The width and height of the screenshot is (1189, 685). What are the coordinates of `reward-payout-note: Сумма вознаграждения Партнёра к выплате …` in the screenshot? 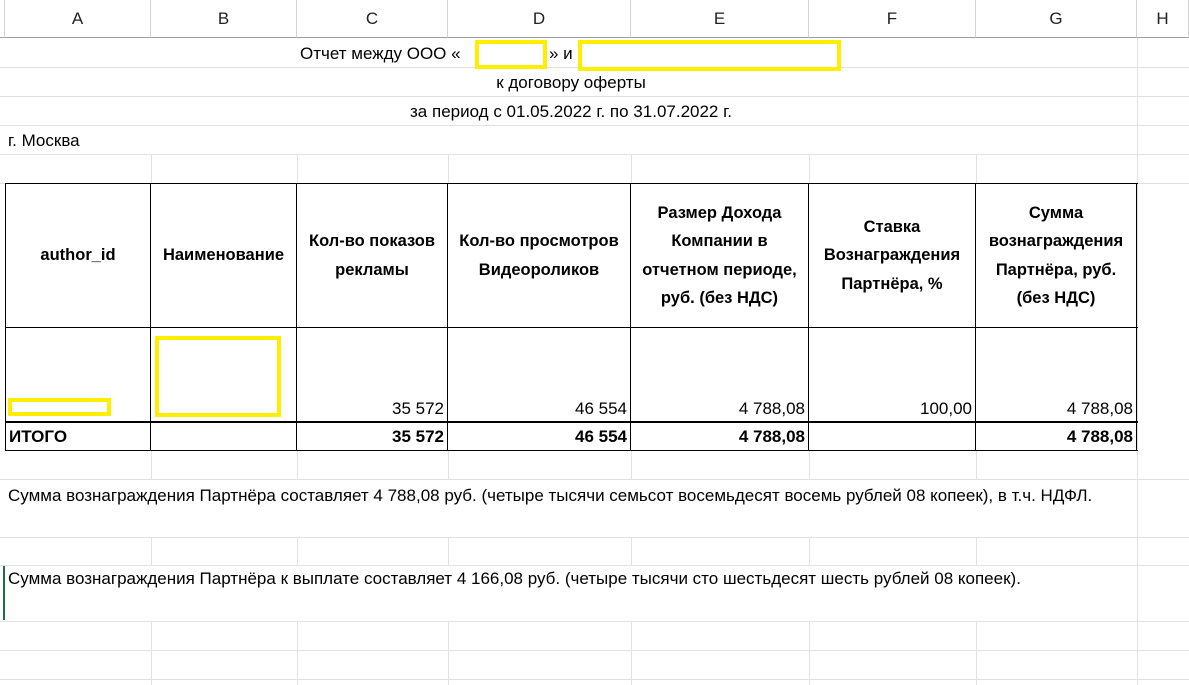 It's located at (514, 578).